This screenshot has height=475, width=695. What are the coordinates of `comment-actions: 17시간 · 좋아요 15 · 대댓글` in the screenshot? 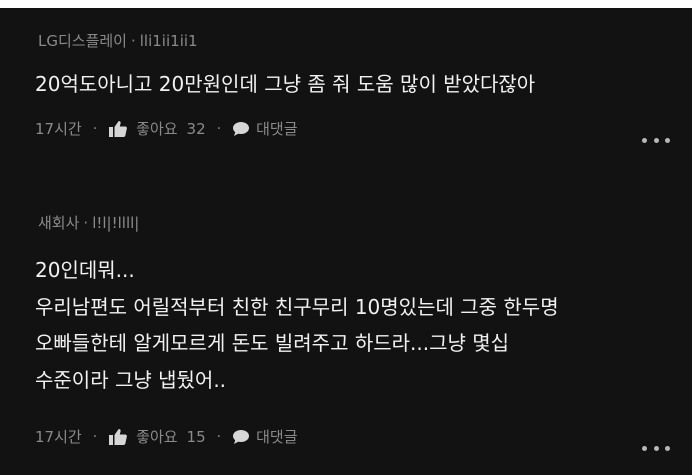 It's located at (166, 436).